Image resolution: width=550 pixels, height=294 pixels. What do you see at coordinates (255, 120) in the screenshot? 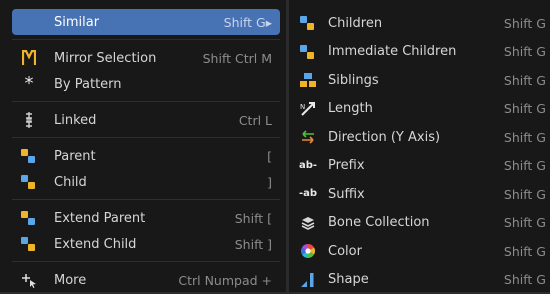
I see `menu-item-shortcut: Ctrl L` at bounding box center [255, 120].